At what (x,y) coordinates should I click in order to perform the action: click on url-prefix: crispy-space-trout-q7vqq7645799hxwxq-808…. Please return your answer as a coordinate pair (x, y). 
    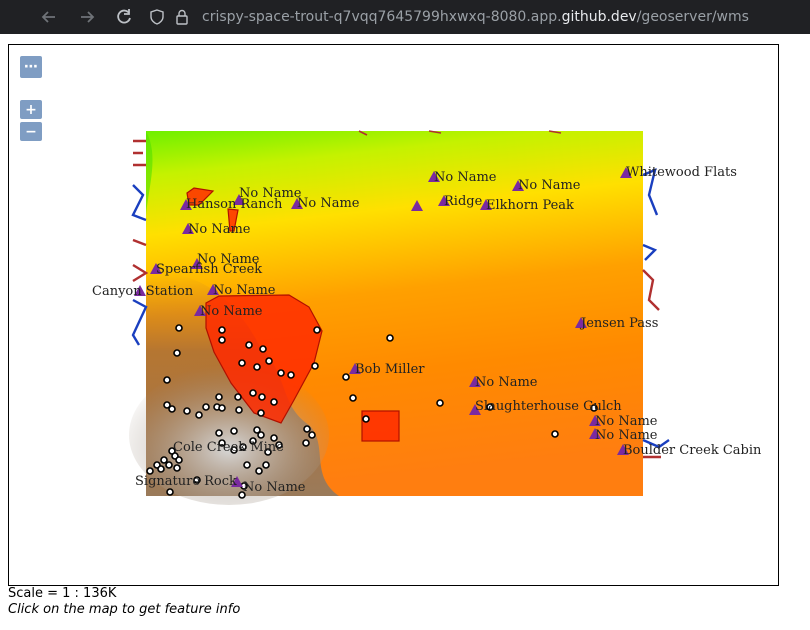
    Looking at the image, I should click on (382, 17).